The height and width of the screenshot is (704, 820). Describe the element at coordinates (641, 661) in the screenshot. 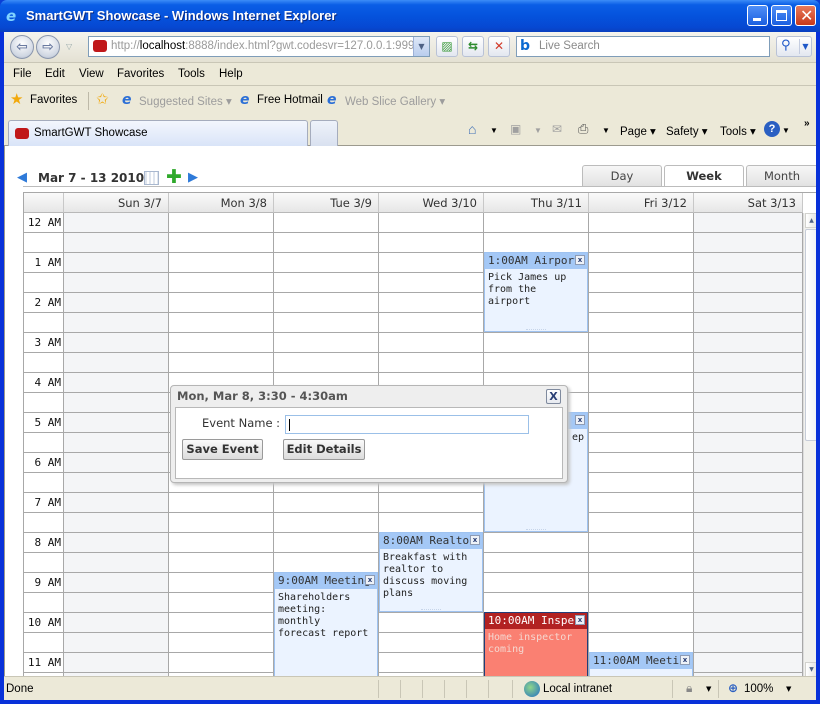

I see `event-header: 11:00AM Meetin` at that location.